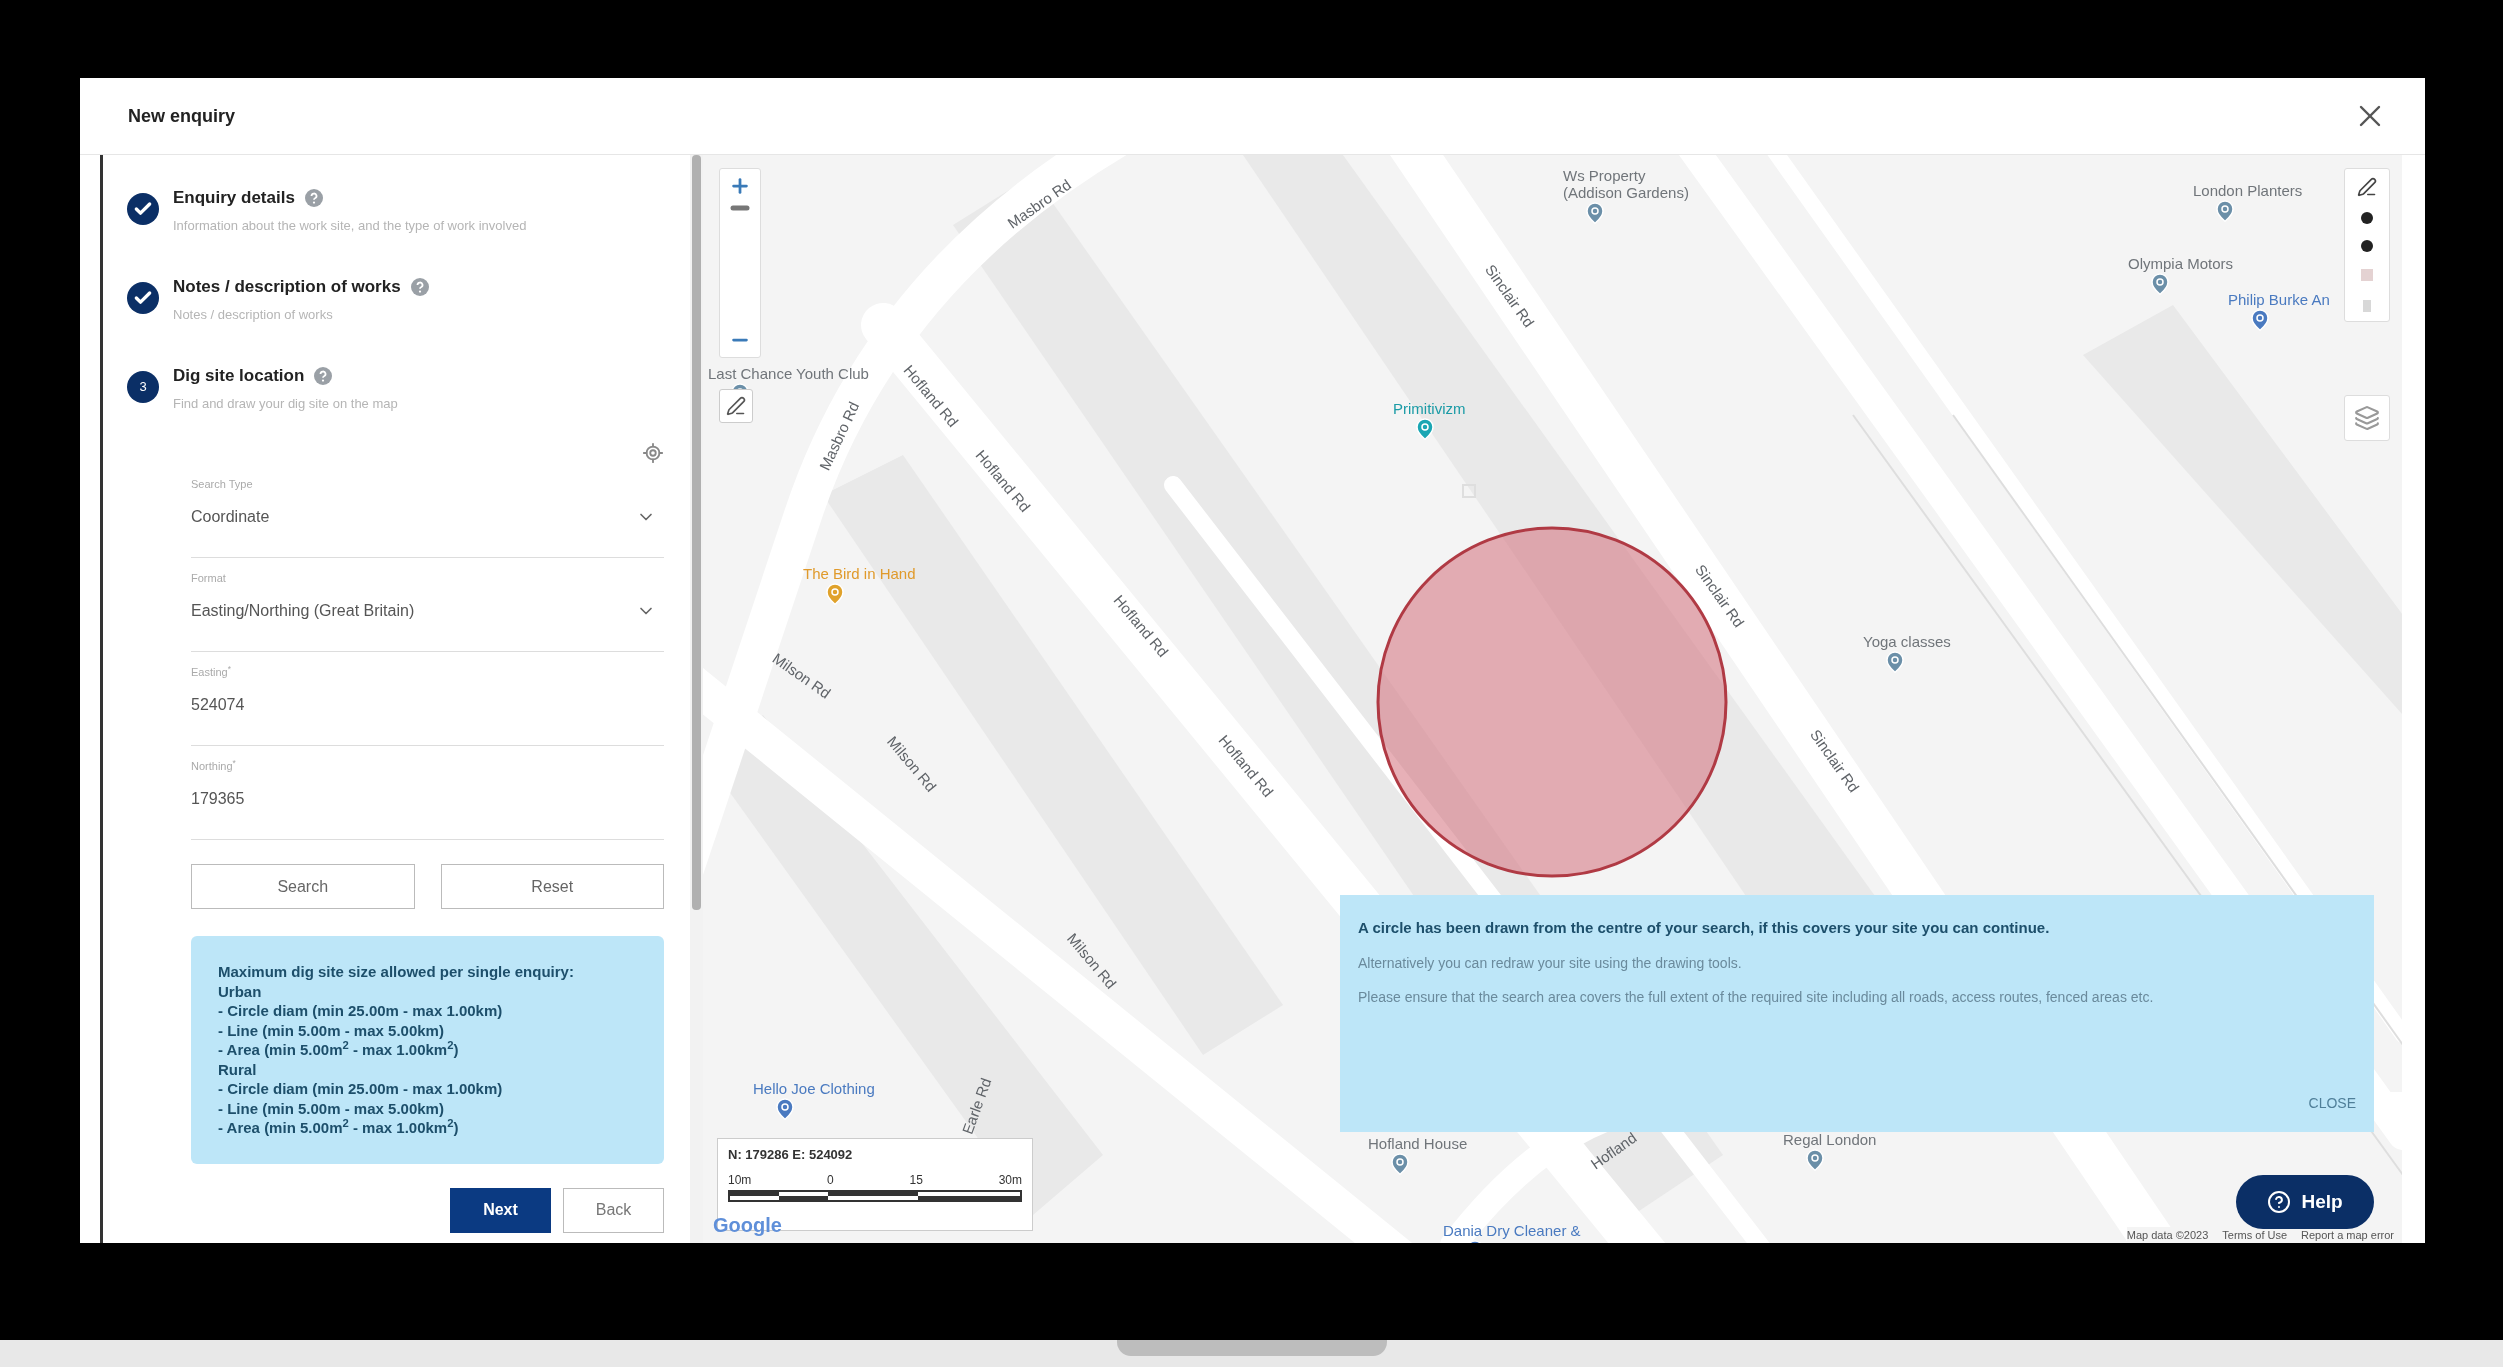 This screenshot has height=1367, width=2503. I want to click on notice-title: A circle has been drawn from the centre of your search, if this covers your site you can continue., so click(1704, 928).